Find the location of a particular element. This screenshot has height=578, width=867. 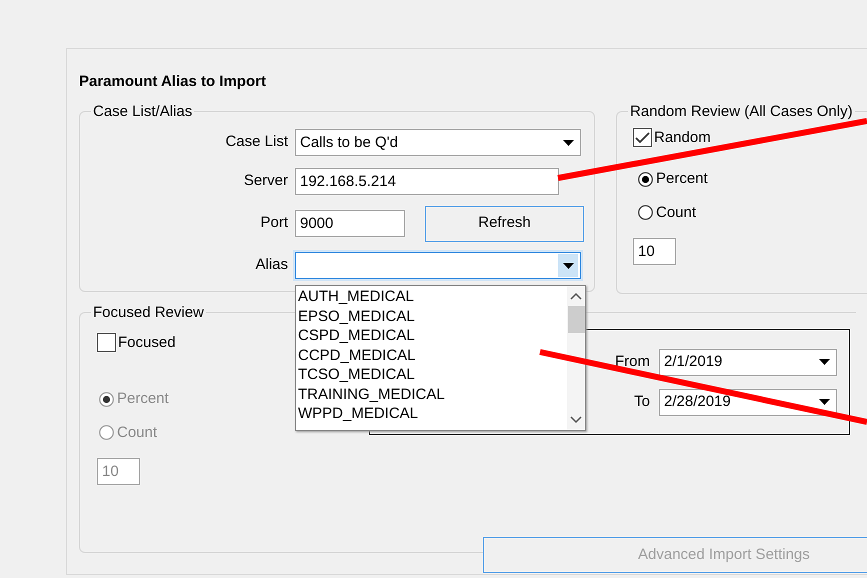

scrollbar is located at coordinates (576, 358).